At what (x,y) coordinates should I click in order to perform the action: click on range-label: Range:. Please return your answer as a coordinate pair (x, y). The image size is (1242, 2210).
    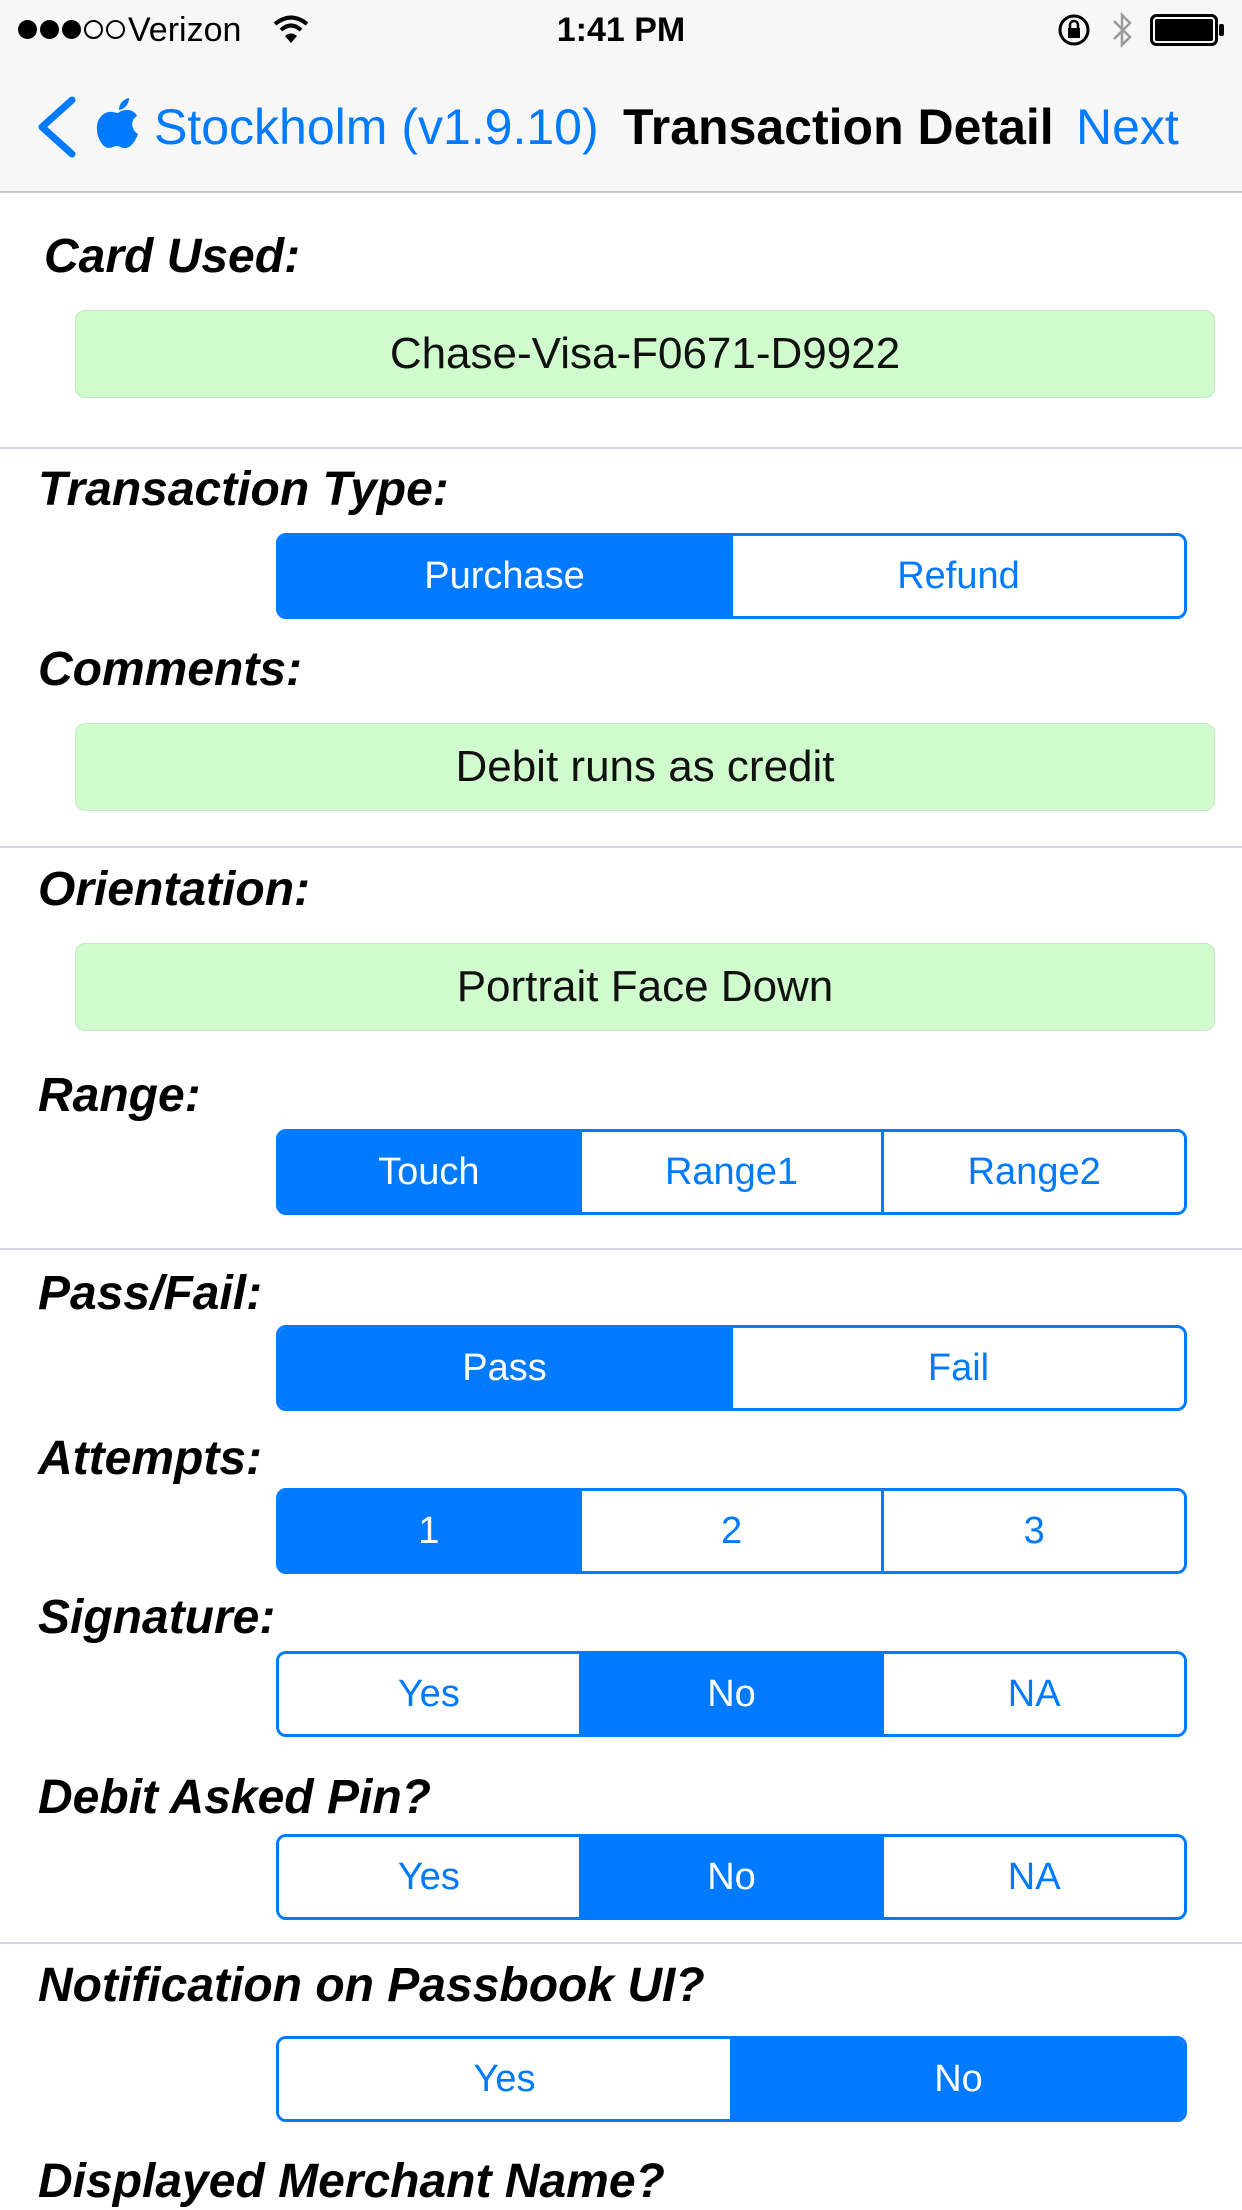
    Looking at the image, I should click on (119, 1095).